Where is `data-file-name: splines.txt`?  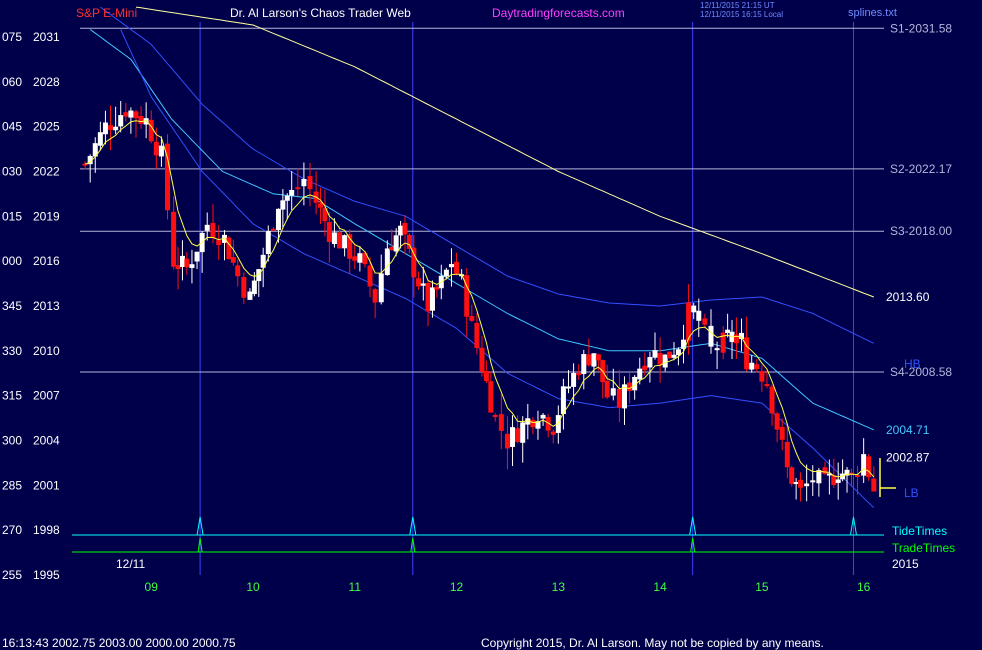 data-file-name: splines.txt is located at coordinates (872, 13).